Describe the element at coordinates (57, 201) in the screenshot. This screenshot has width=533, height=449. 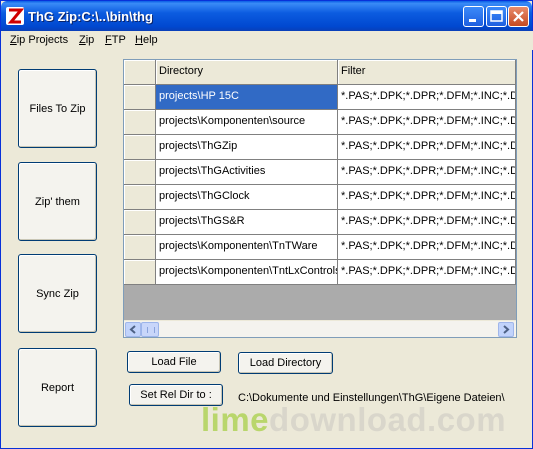
I see `zip-them-button: Zip' them` at that location.